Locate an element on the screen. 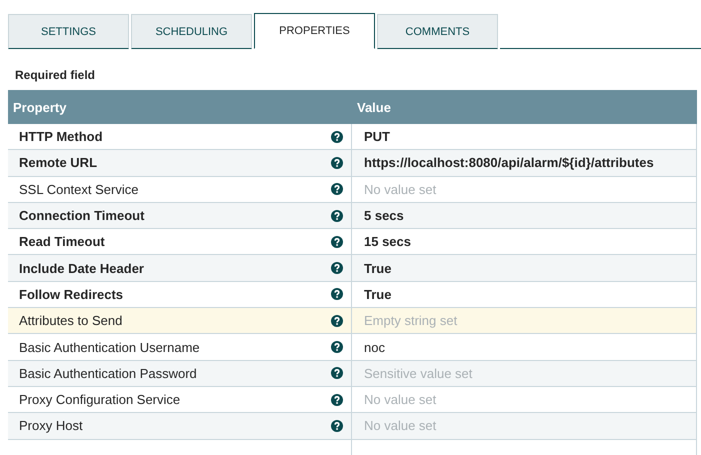  property-name: Remote URL is located at coordinates (58, 162).